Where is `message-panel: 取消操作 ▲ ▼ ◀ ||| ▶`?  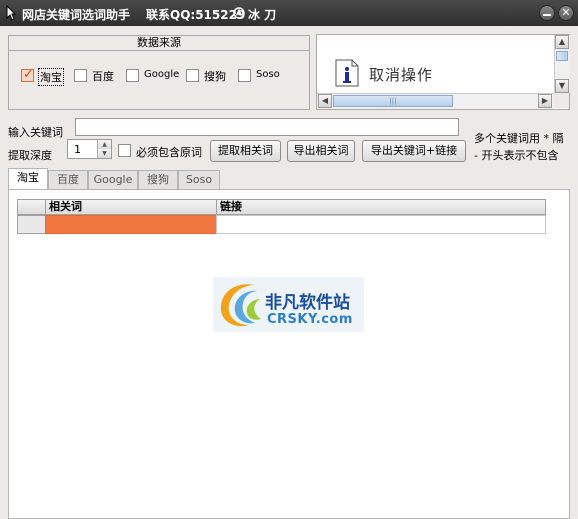
message-panel: 取消操作 ▲ ▼ ◀ ||| ▶ is located at coordinates (443, 72).